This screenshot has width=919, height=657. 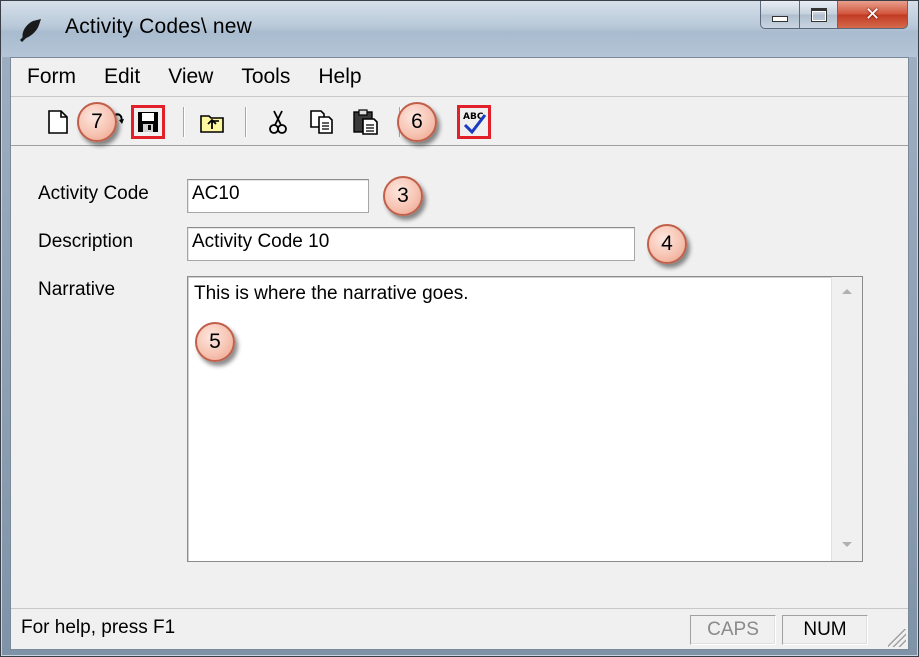 I want to click on maximize-button, so click(x=819, y=15).